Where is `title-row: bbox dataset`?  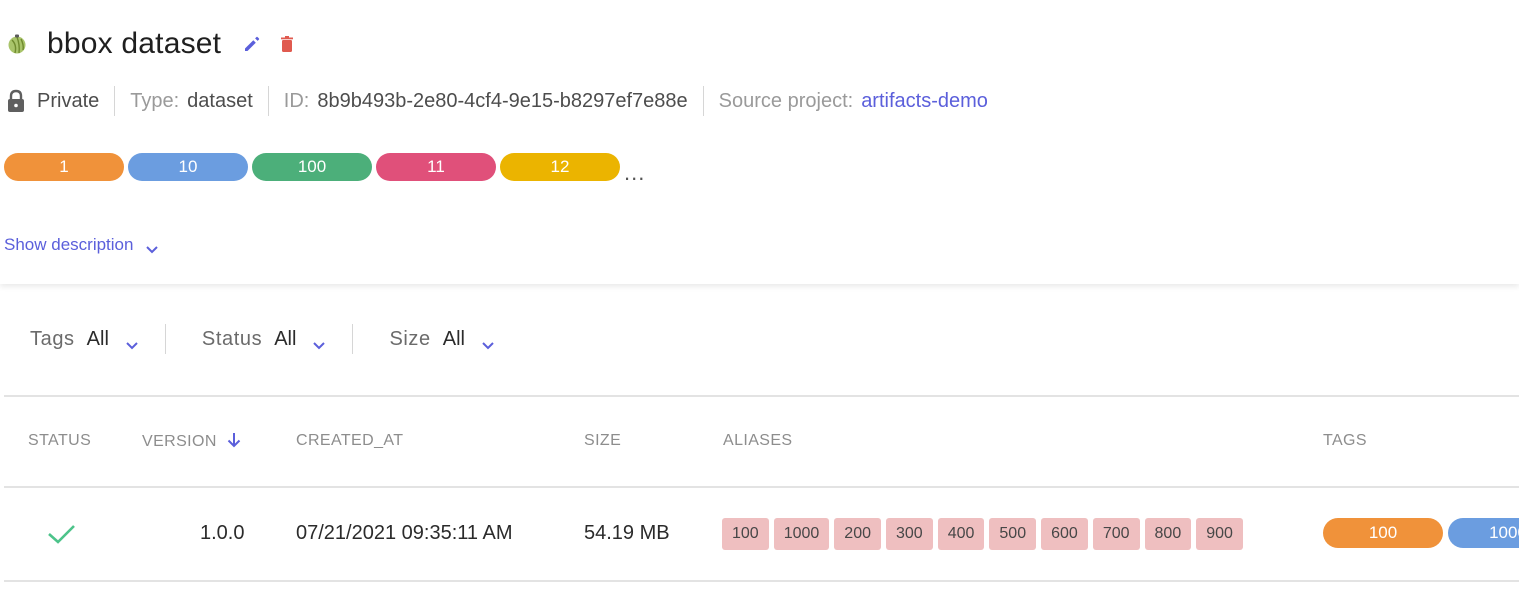 title-row: bbox dataset is located at coordinates (150, 44).